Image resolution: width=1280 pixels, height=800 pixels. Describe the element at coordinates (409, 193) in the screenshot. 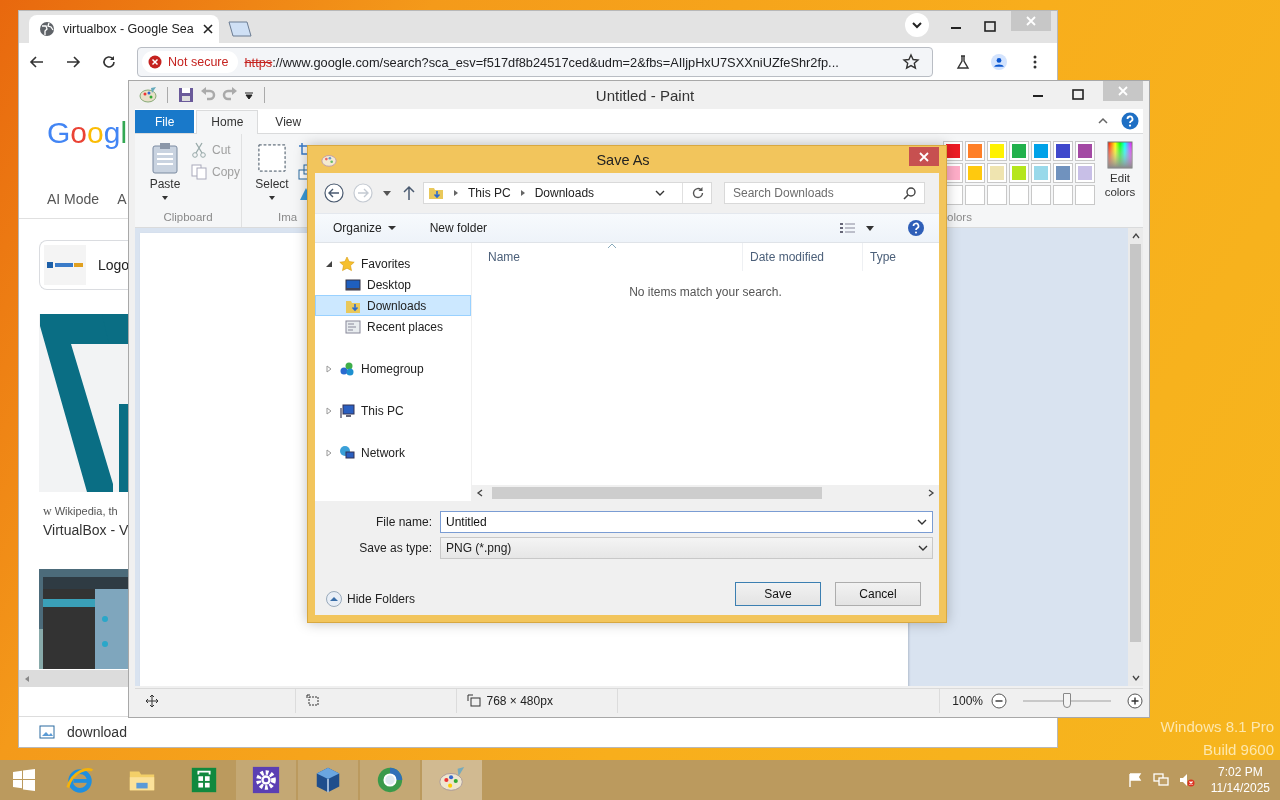

I see `up-arrow-icon` at that location.